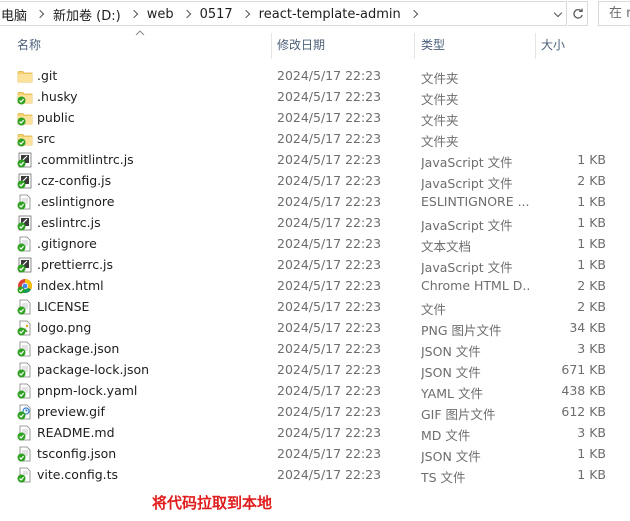 The width and height of the screenshot is (630, 521). What do you see at coordinates (315, 348) in the screenshot?
I see `file-row: package.json 2024/5/17 22:23 JSON 文件 3 KB` at bounding box center [315, 348].